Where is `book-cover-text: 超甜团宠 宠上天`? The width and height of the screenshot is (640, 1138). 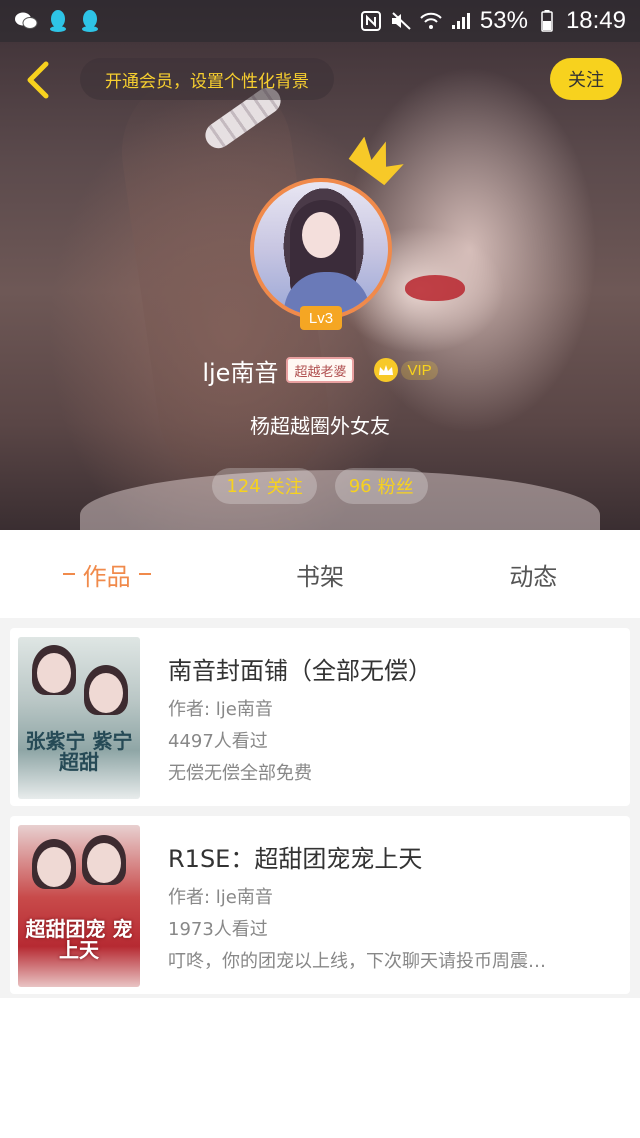 book-cover-text: 超甜团宠 宠上天 is located at coordinates (79, 939).